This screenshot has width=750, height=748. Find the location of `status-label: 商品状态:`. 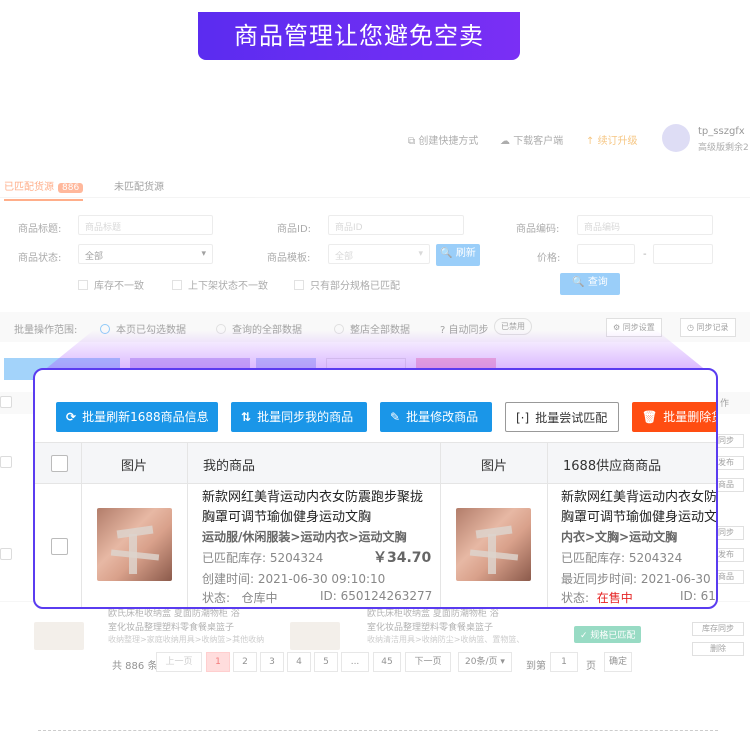

status-label: 商品状态: is located at coordinates (40, 258).